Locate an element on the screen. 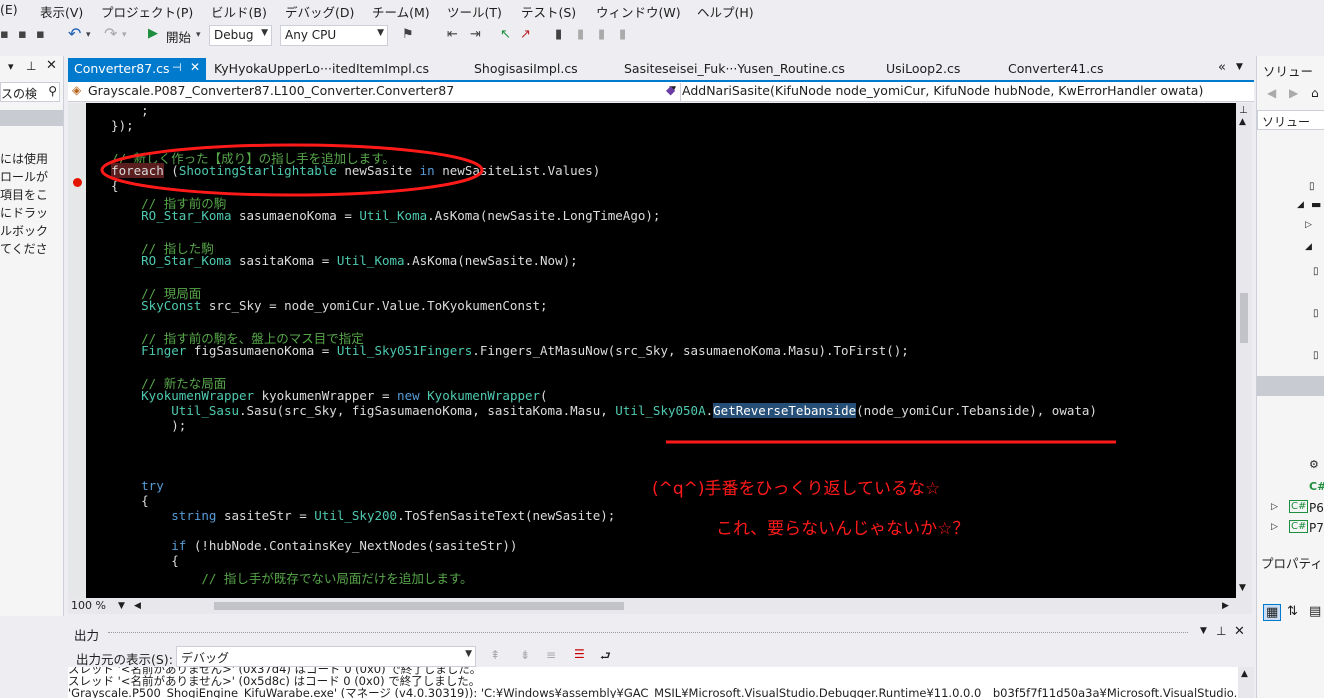 The image size is (1324, 698). project-item-p6: P6 is located at coordinates (1316, 508).